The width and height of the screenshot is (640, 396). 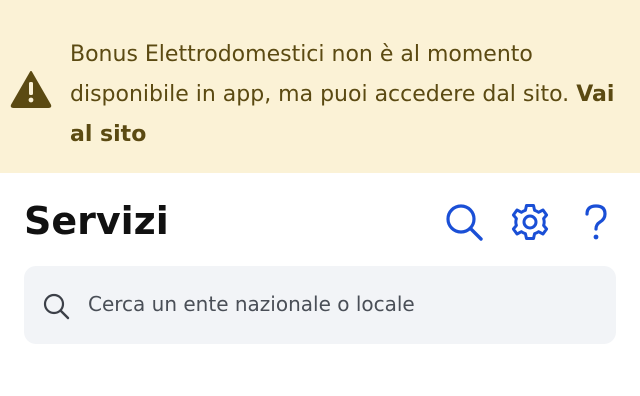 I want to click on page-title: Servizi, so click(x=96, y=221).